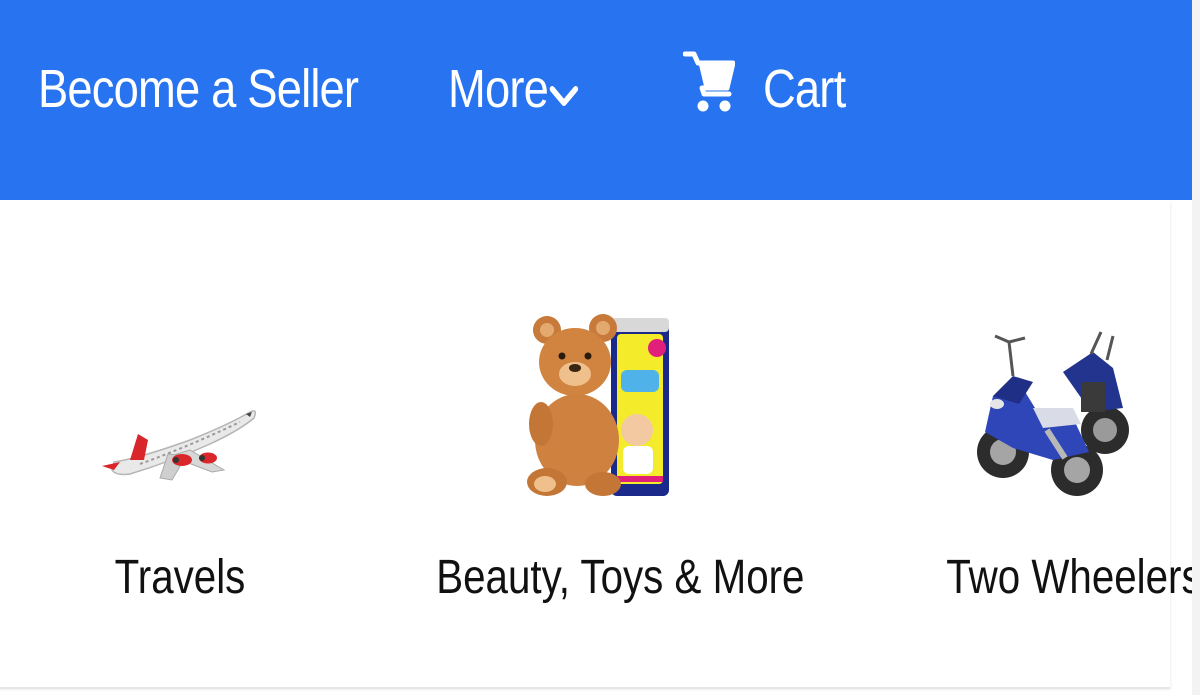 This screenshot has width=1200, height=695. I want to click on category-label: Beauty, Toys & More, so click(620, 577).